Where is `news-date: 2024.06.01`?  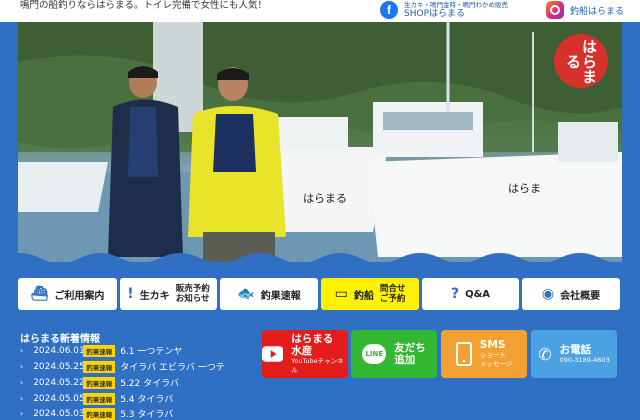 news-date: 2024.06.01 is located at coordinates (59, 350).